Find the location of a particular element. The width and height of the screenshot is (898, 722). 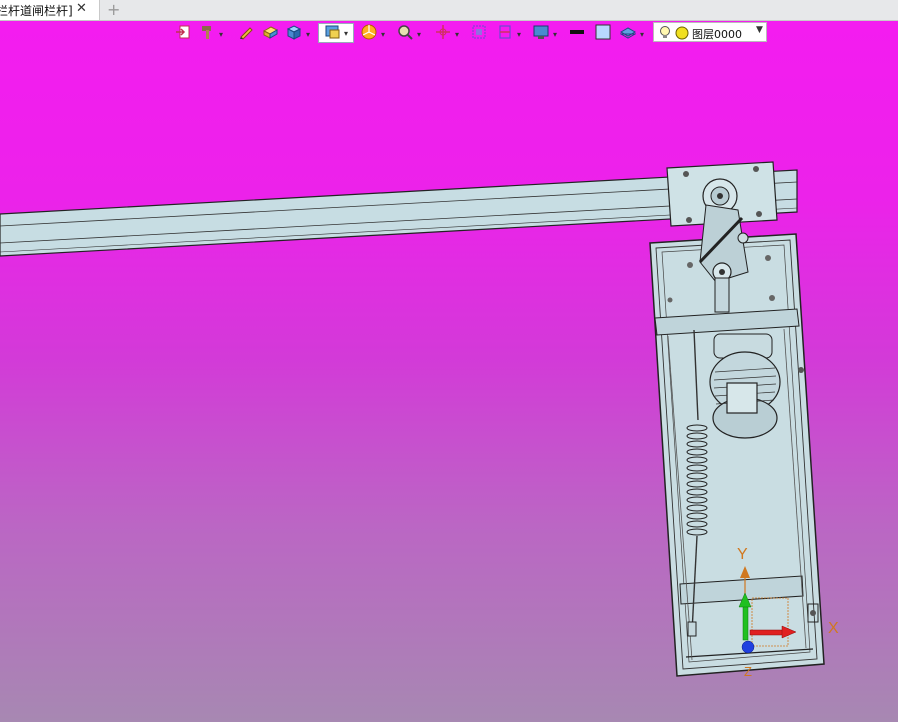

zoom-button is located at coordinates (405, 33).